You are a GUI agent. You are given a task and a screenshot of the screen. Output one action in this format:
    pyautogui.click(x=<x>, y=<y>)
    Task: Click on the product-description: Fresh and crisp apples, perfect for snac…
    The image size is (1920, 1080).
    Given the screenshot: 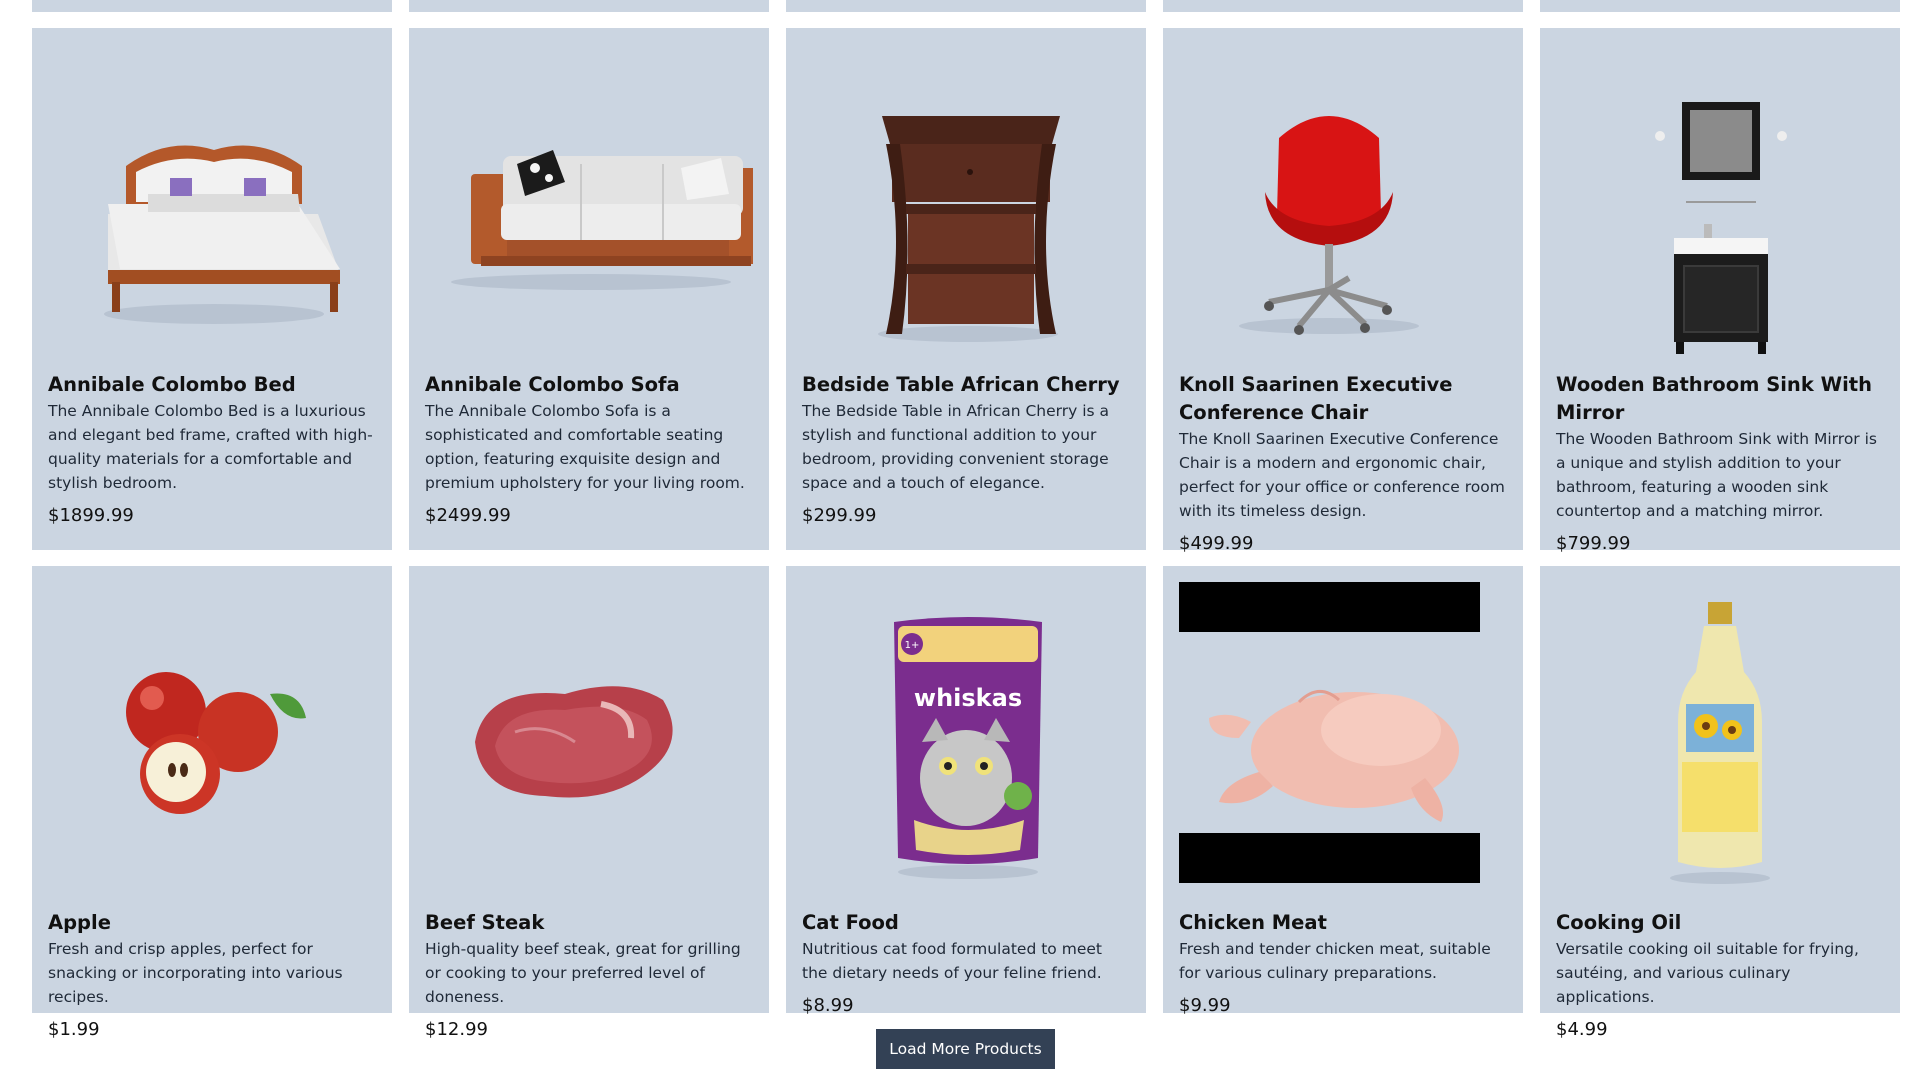 What is the action you would take?
    pyautogui.click(x=195, y=973)
    